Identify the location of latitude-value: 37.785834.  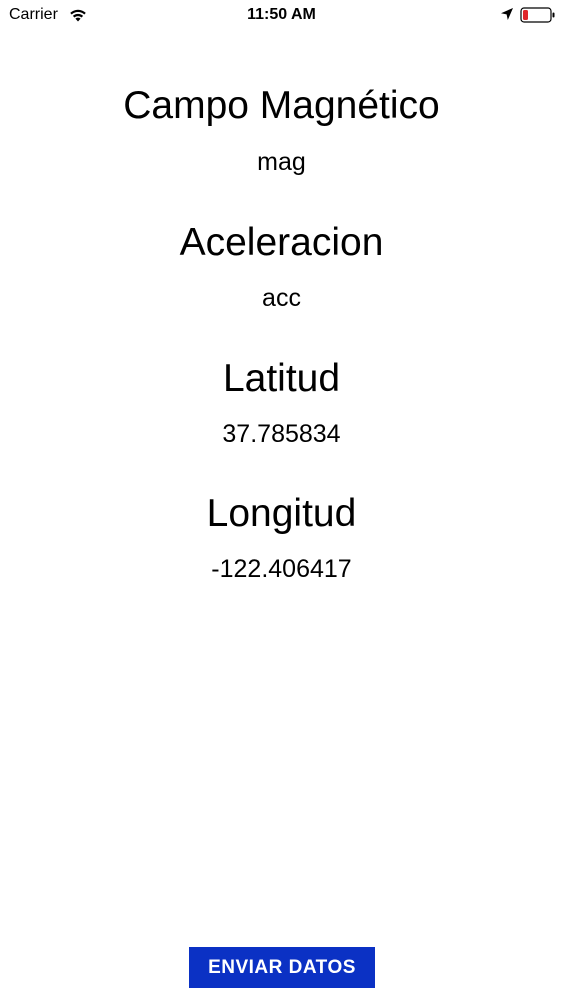
(281, 434).